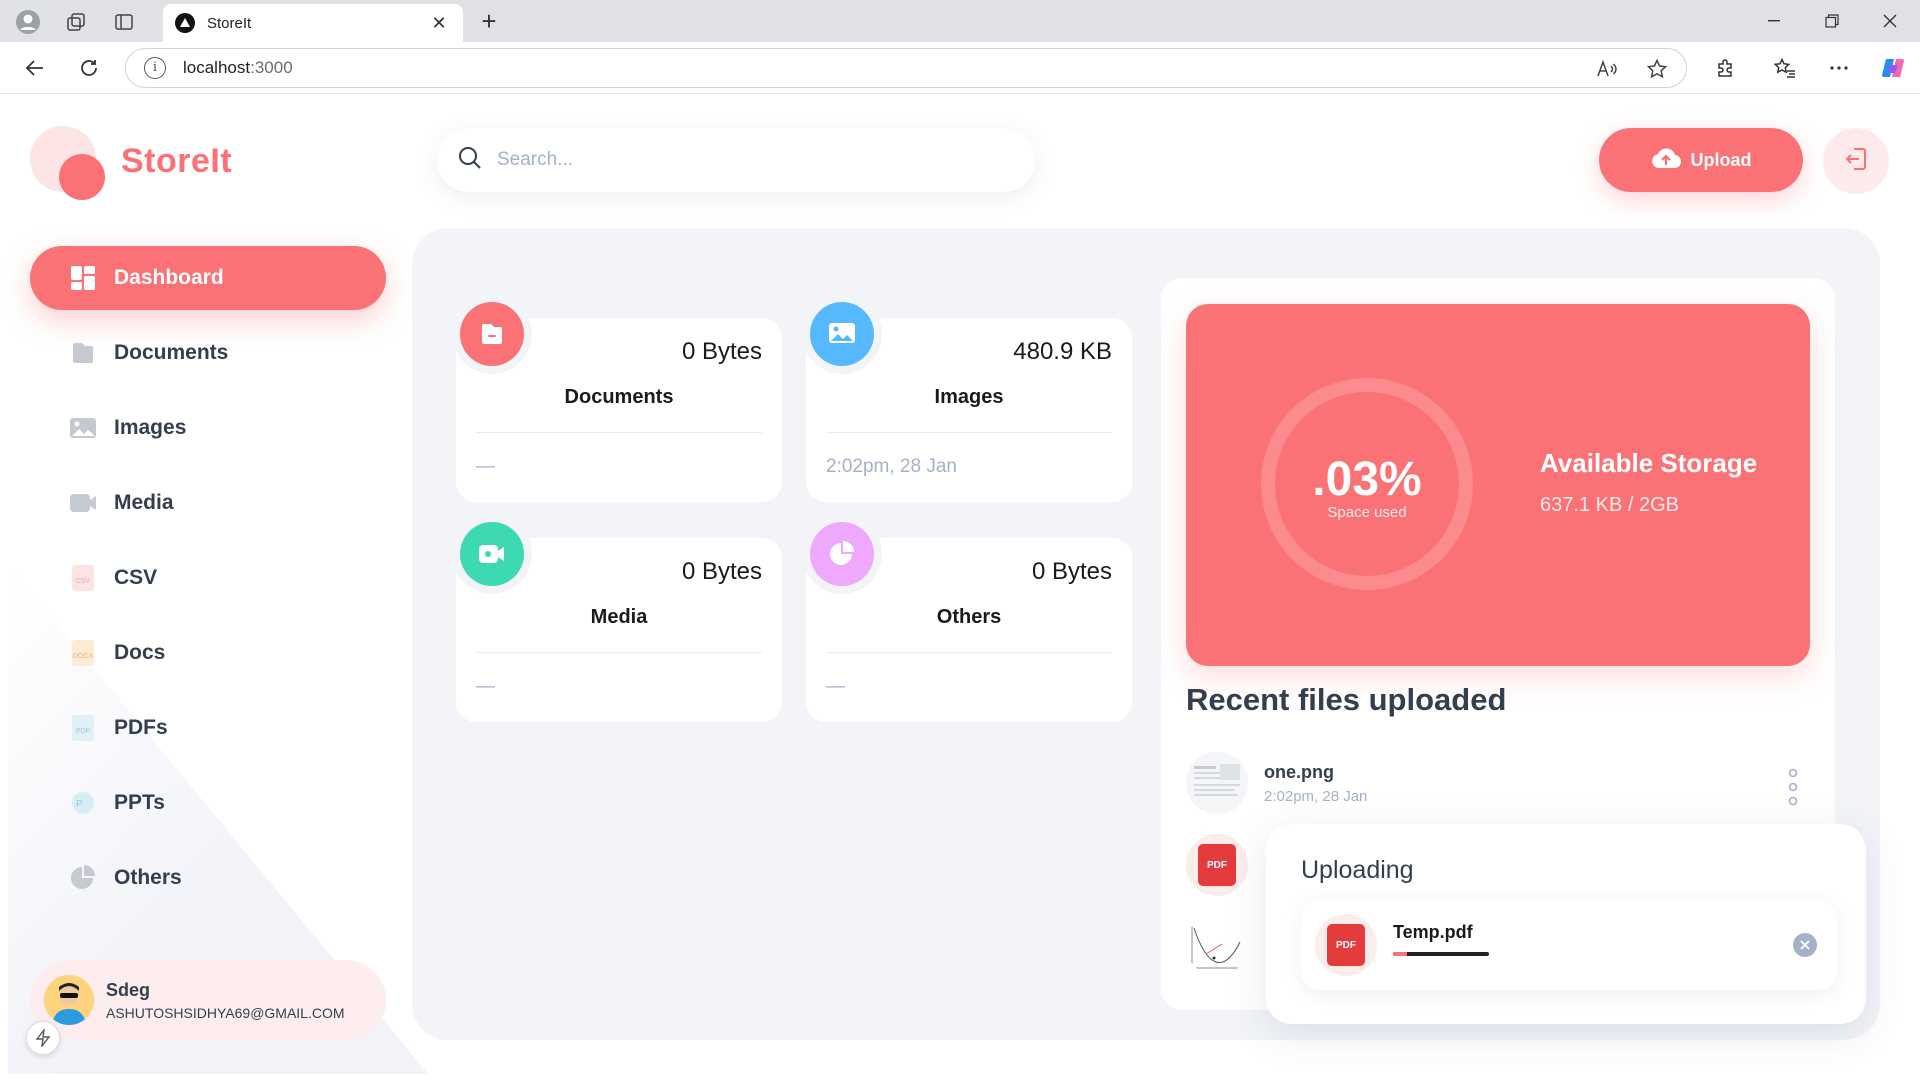  I want to click on site-info-icon: i, so click(155, 68).